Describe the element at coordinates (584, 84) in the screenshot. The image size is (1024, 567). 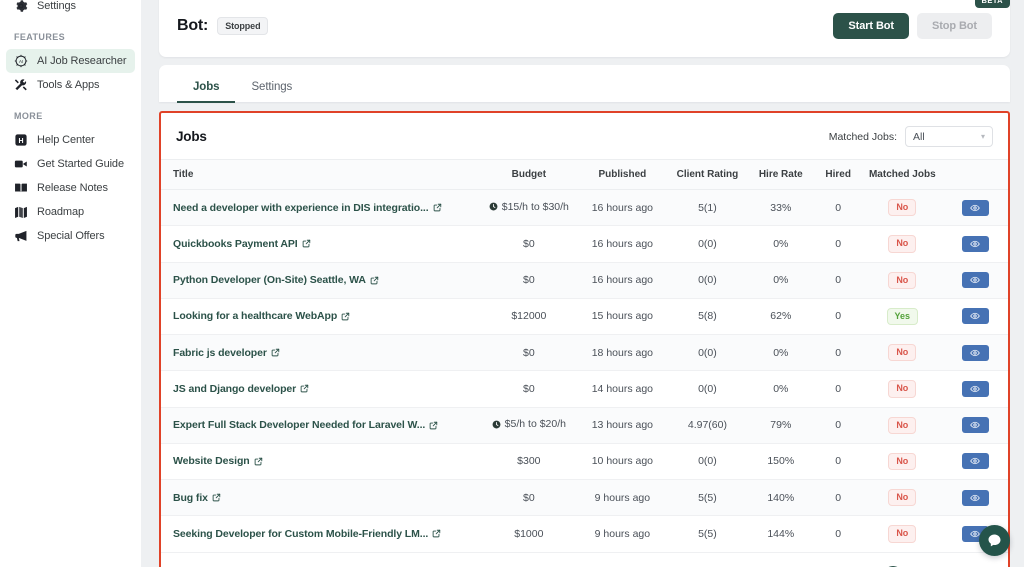
I see `tab-bar: Jobs Settings` at that location.